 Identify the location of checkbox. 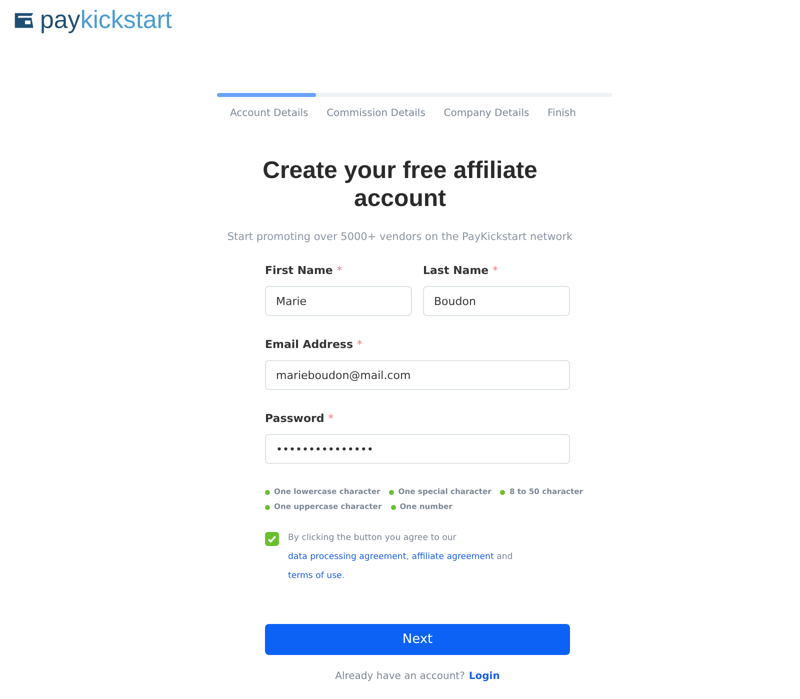
(272, 539).